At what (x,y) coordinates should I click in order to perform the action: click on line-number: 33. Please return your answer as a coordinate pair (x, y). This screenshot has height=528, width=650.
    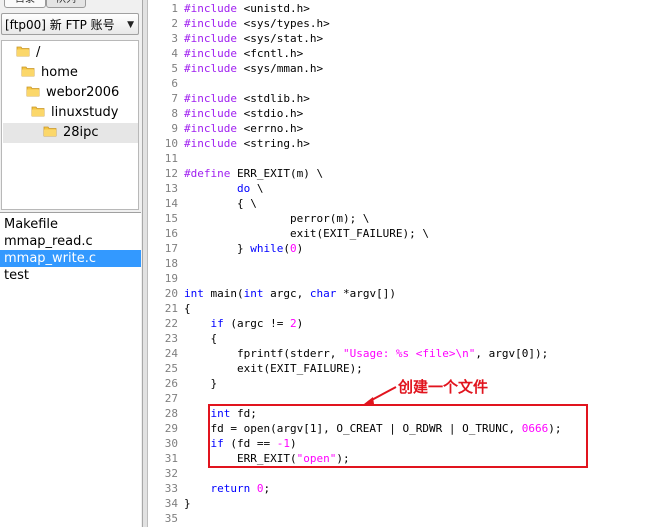
    Looking at the image, I should click on (171, 488).